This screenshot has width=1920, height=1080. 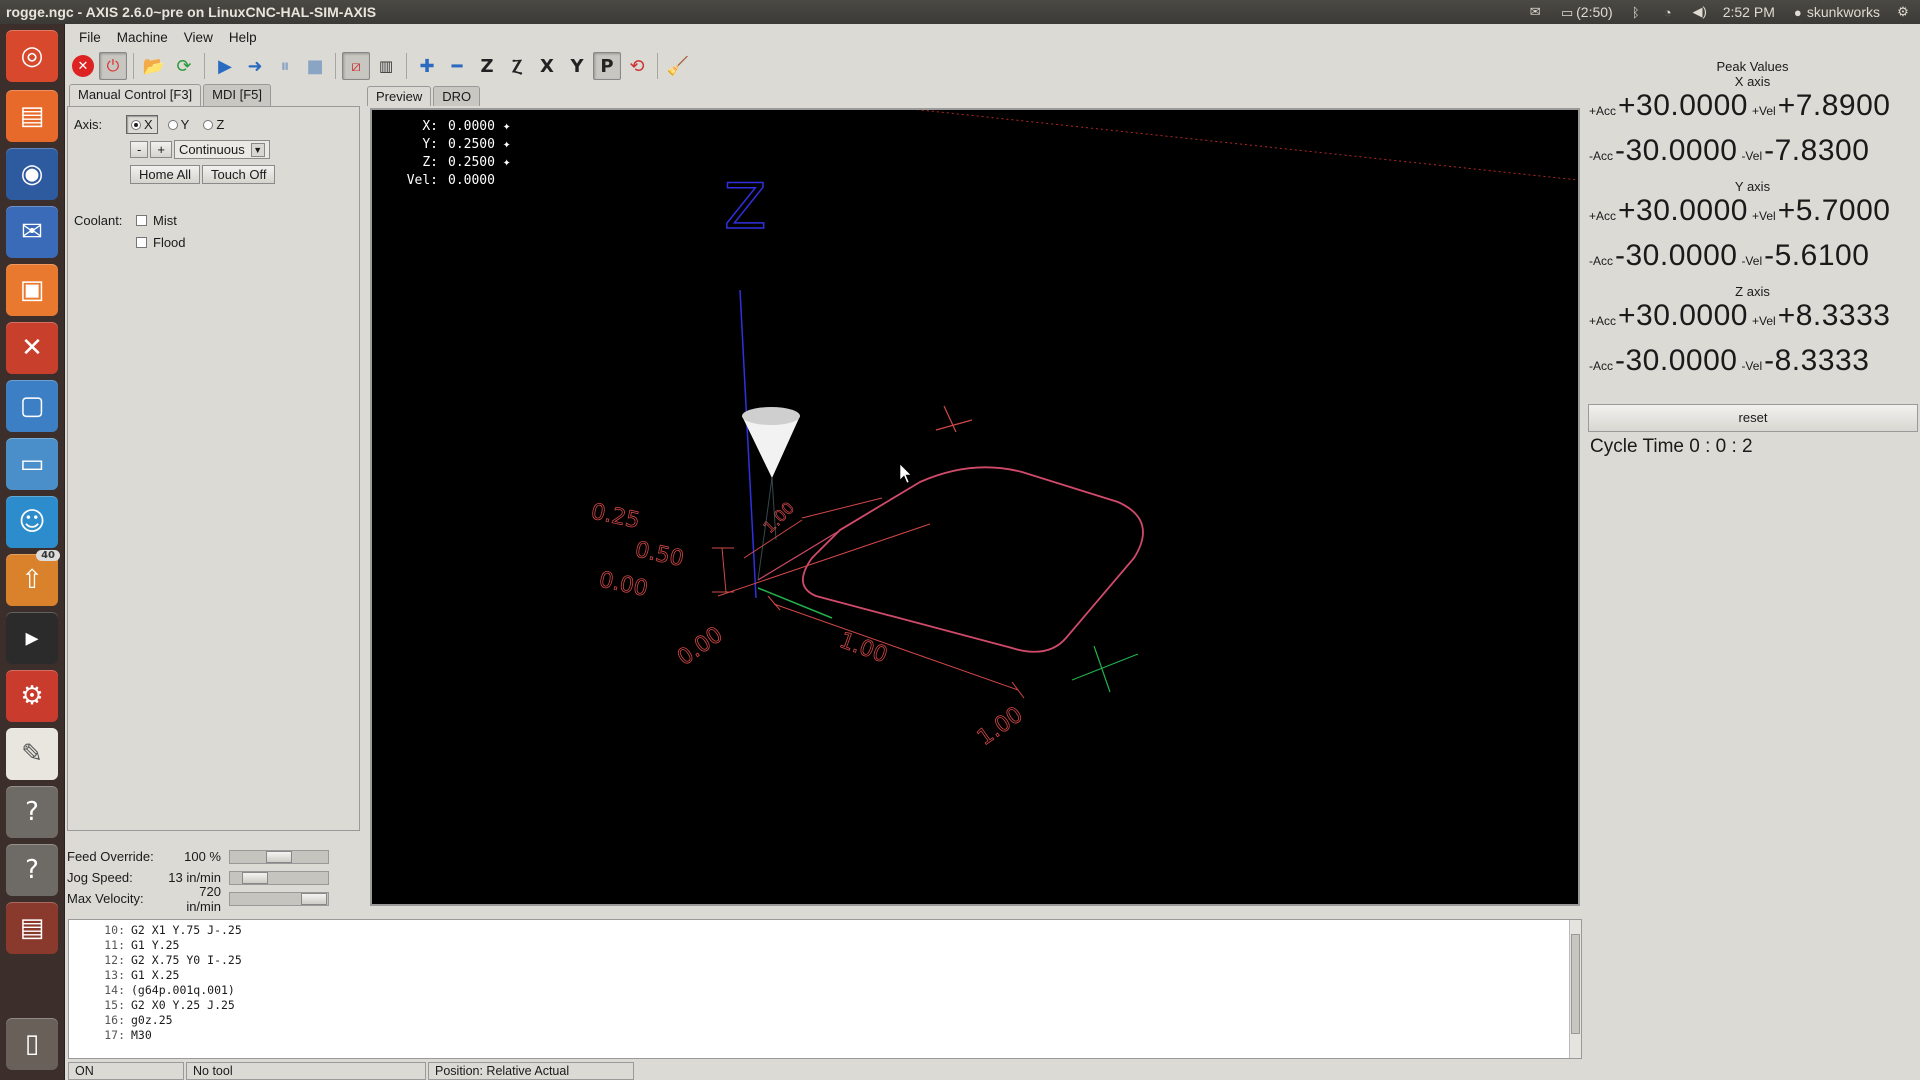 What do you see at coordinates (139, 149) in the screenshot?
I see `jog-minus-button: -` at bounding box center [139, 149].